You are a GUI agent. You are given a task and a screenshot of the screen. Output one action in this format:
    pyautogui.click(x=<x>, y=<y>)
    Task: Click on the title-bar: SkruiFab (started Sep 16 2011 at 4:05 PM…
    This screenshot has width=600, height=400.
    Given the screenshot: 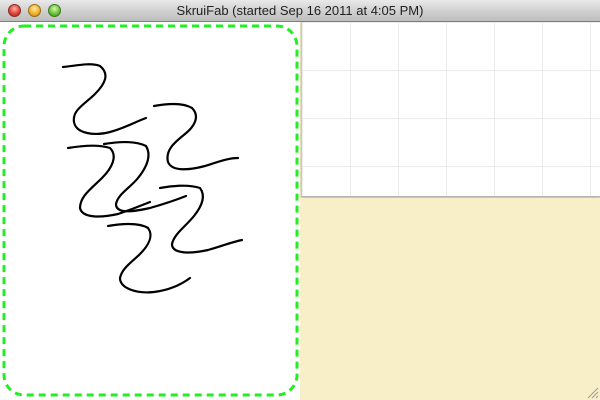 What is the action you would take?
    pyautogui.click(x=300, y=11)
    